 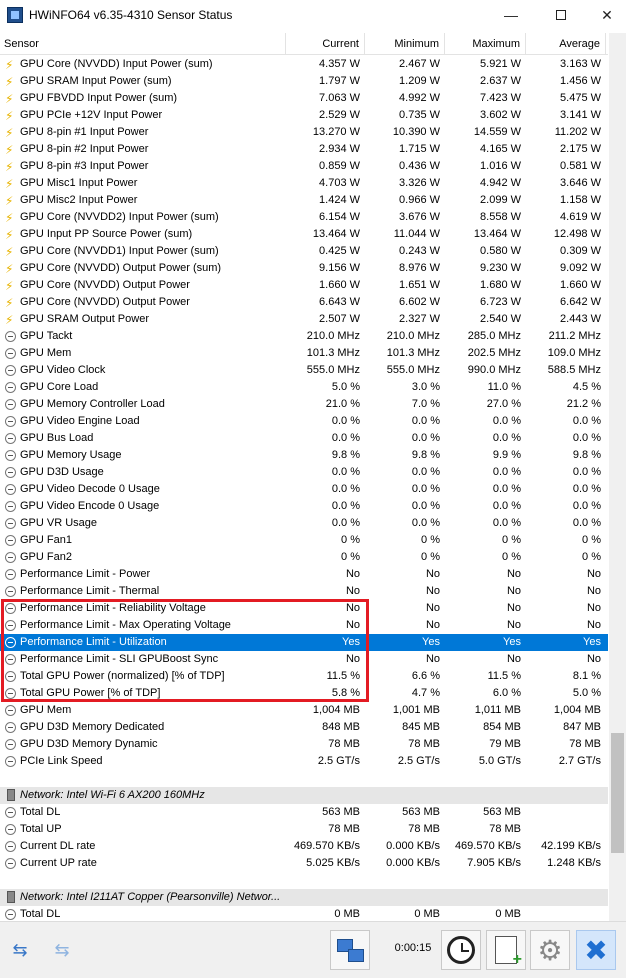 What do you see at coordinates (494, 370) in the screenshot?
I see `value-maximum: 990.0 MHz` at bounding box center [494, 370].